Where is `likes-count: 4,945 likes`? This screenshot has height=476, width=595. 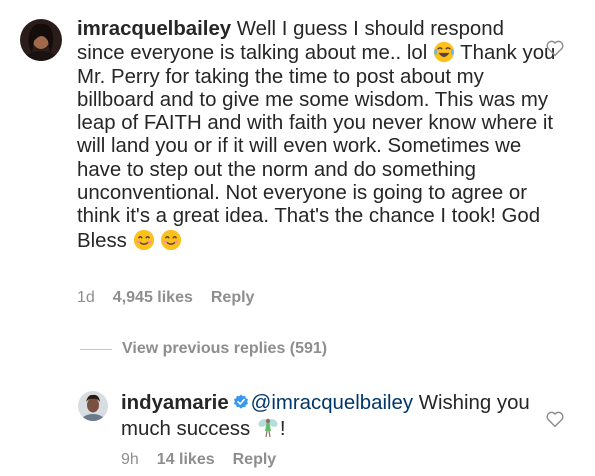 likes-count: 4,945 likes is located at coordinates (153, 297).